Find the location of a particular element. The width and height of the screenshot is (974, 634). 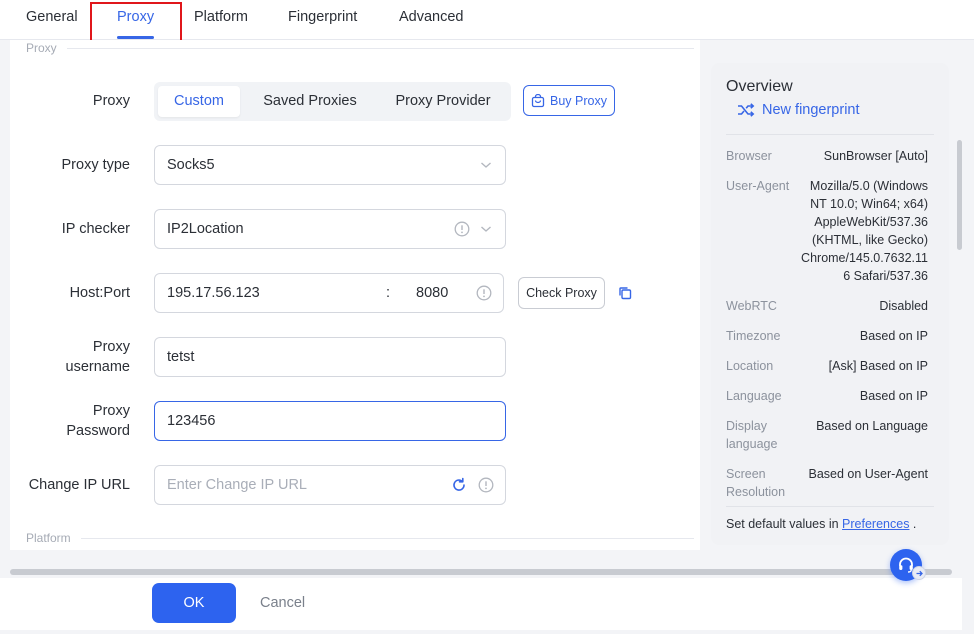

overview-footer: Set default values in Preferences . is located at coordinates (821, 524).